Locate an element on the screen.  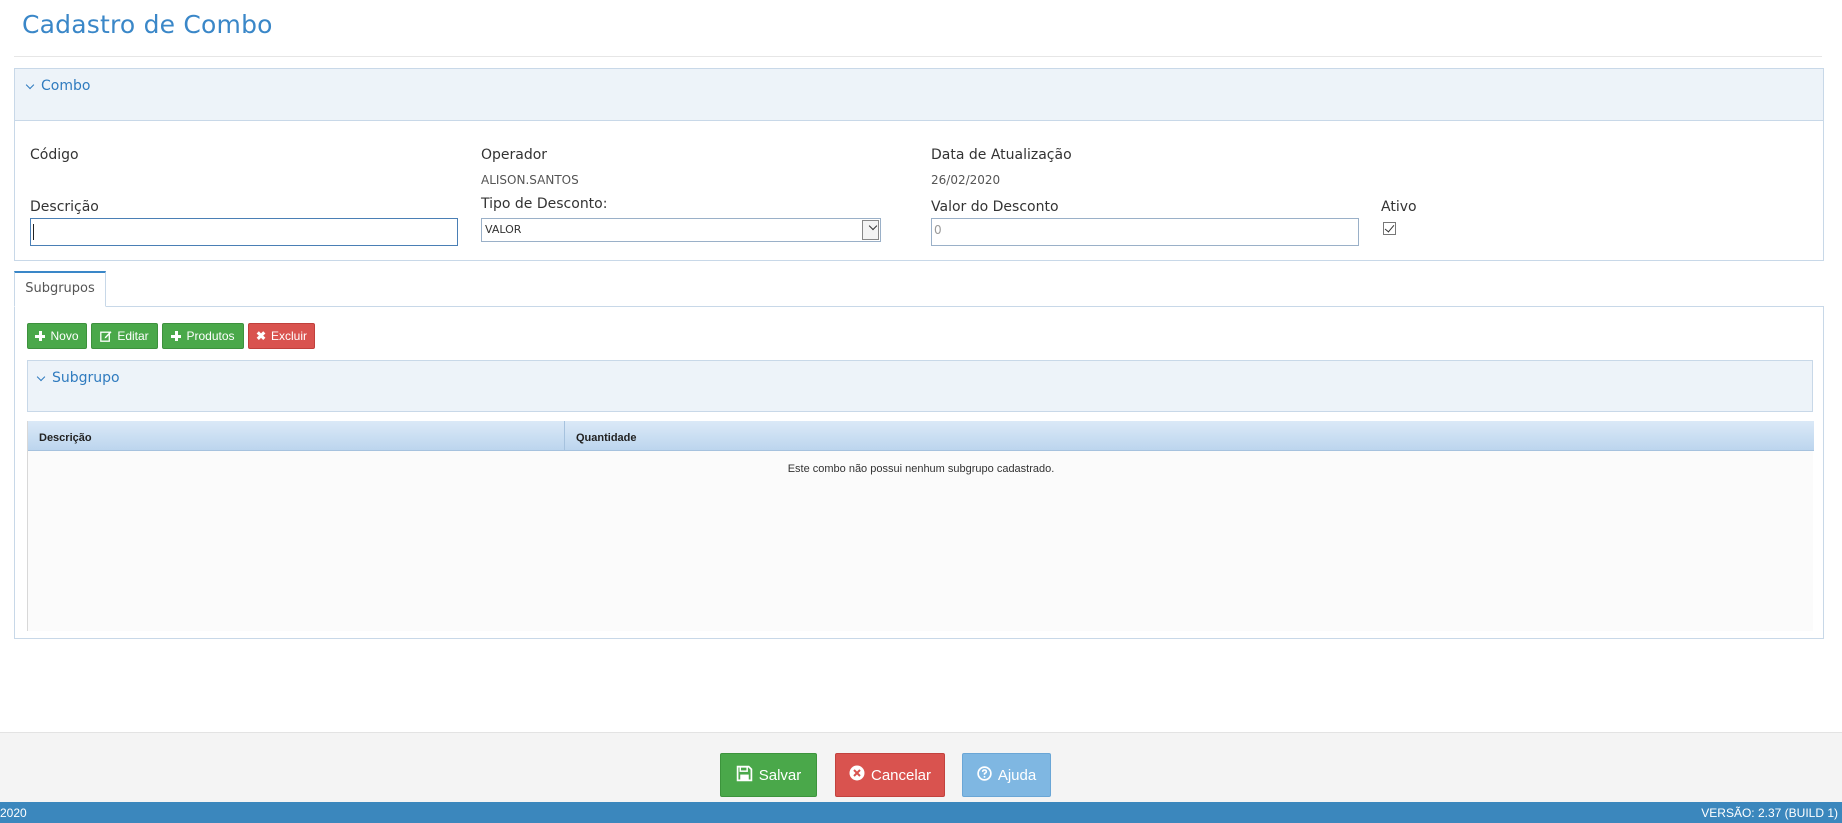
operador-value: ALISON.SANTOS is located at coordinates (530, 180).